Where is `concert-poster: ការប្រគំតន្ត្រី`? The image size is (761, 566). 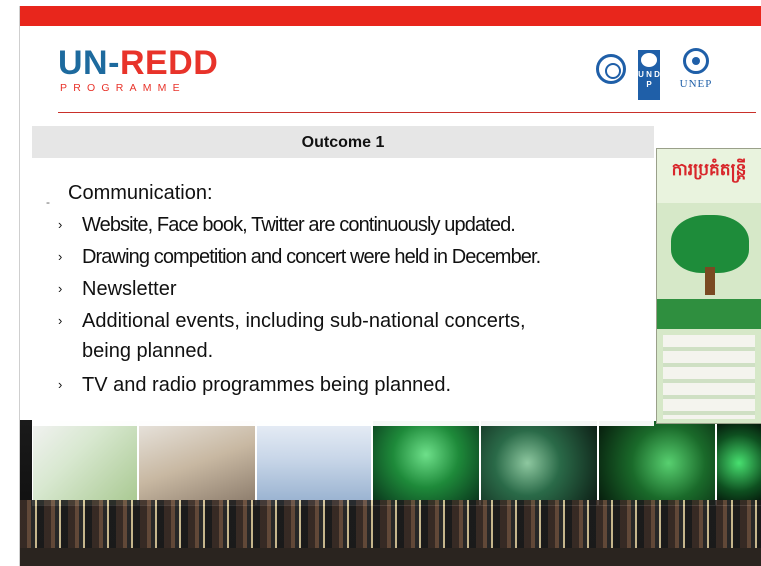 concert-poster: ការប្រគំតន្ត្រី is located at coordinates (708, 286).